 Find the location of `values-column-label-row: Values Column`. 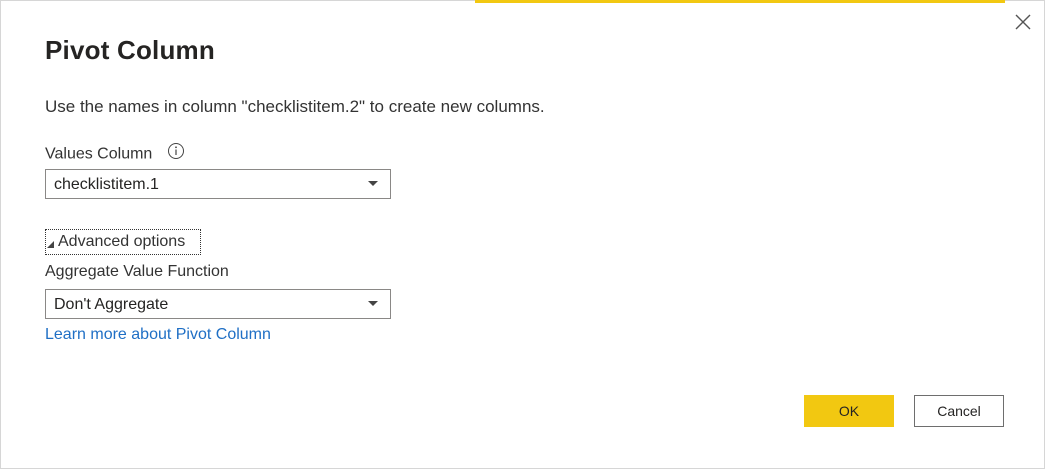

values-column-label-row: Values Column is located at coordinates (115, 153).